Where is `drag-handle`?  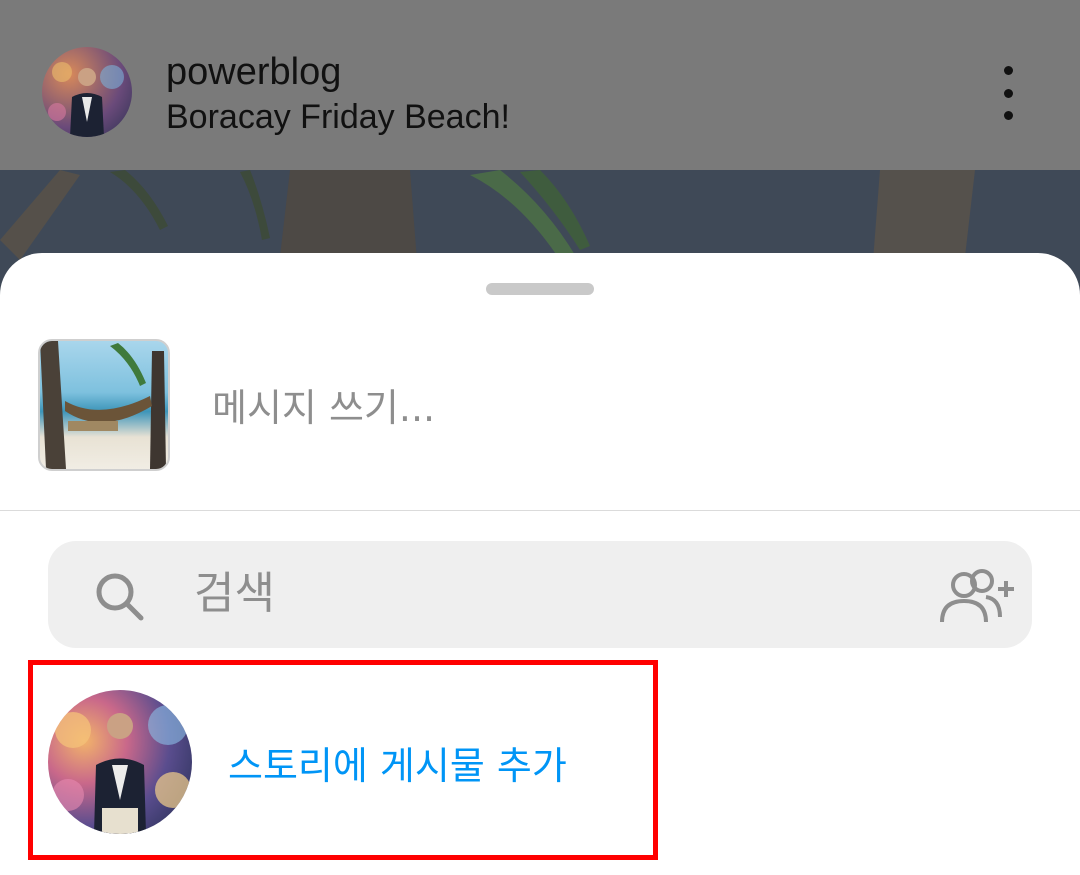
drag-handle is located at coordinates (540, 289).